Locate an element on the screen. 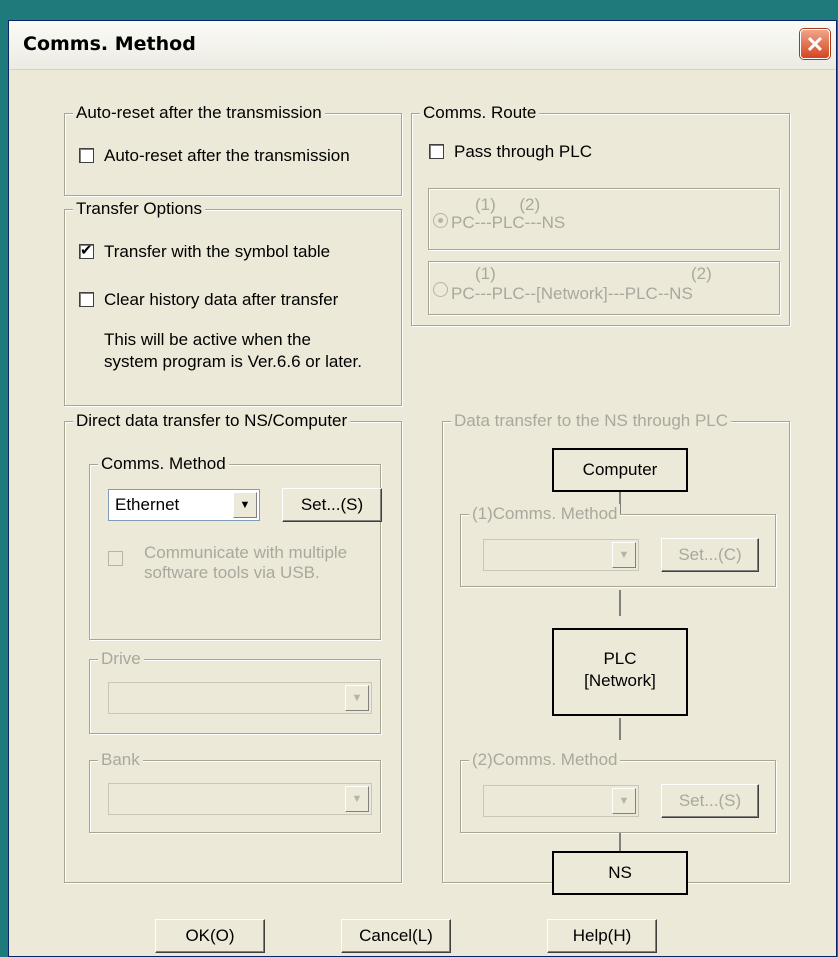  usb-label-line1: Communicate with multiple is located at coordinates (246, 552).